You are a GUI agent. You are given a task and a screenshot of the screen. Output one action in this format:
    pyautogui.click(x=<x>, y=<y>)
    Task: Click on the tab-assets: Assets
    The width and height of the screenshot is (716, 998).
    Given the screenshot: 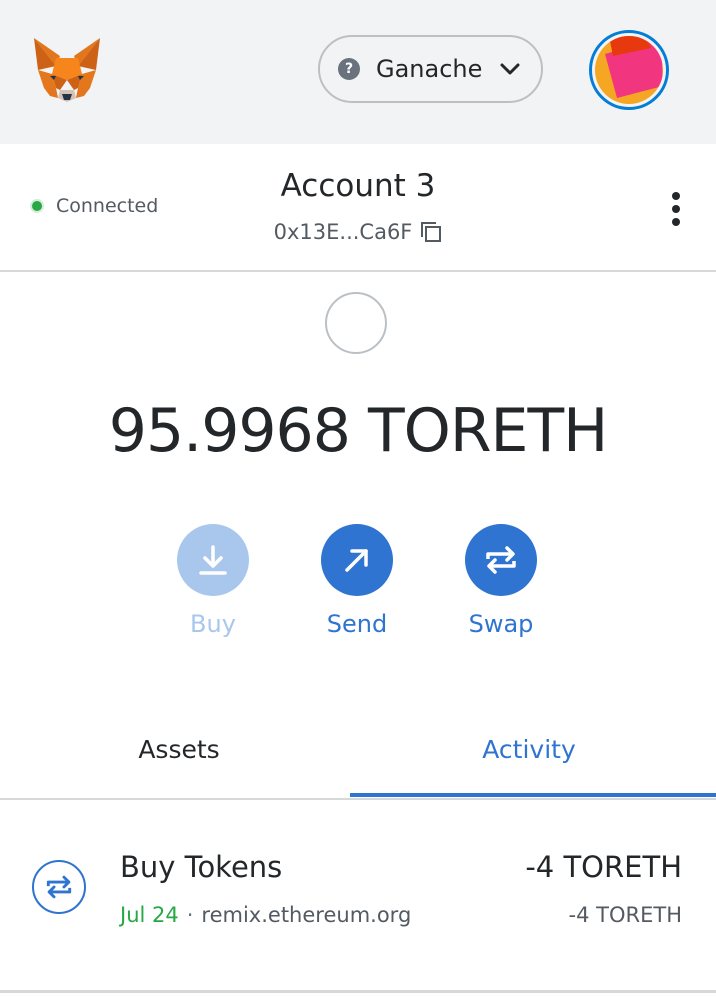 What is the action you would take?
    pyautogui.click(x=179, y=749)
    